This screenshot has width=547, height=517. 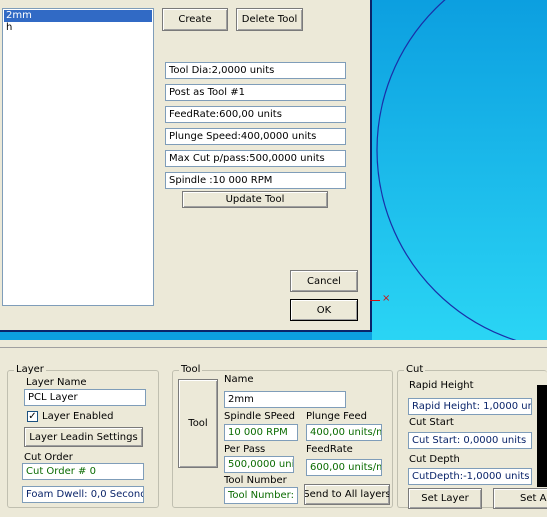 I want to click on feedrate-label: FeedRate, so click(x=329, y=449).